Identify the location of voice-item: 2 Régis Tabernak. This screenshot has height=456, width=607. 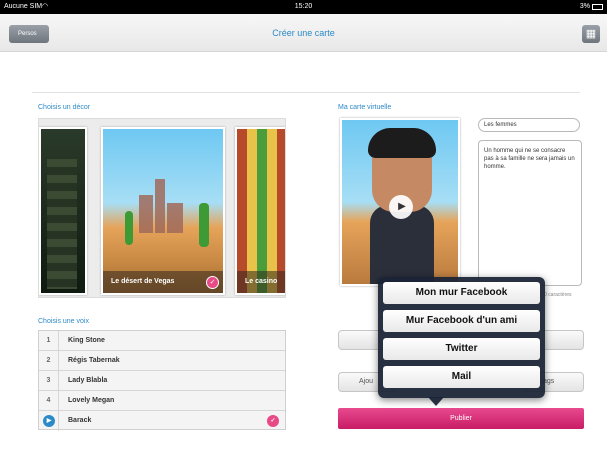
(162, 361).